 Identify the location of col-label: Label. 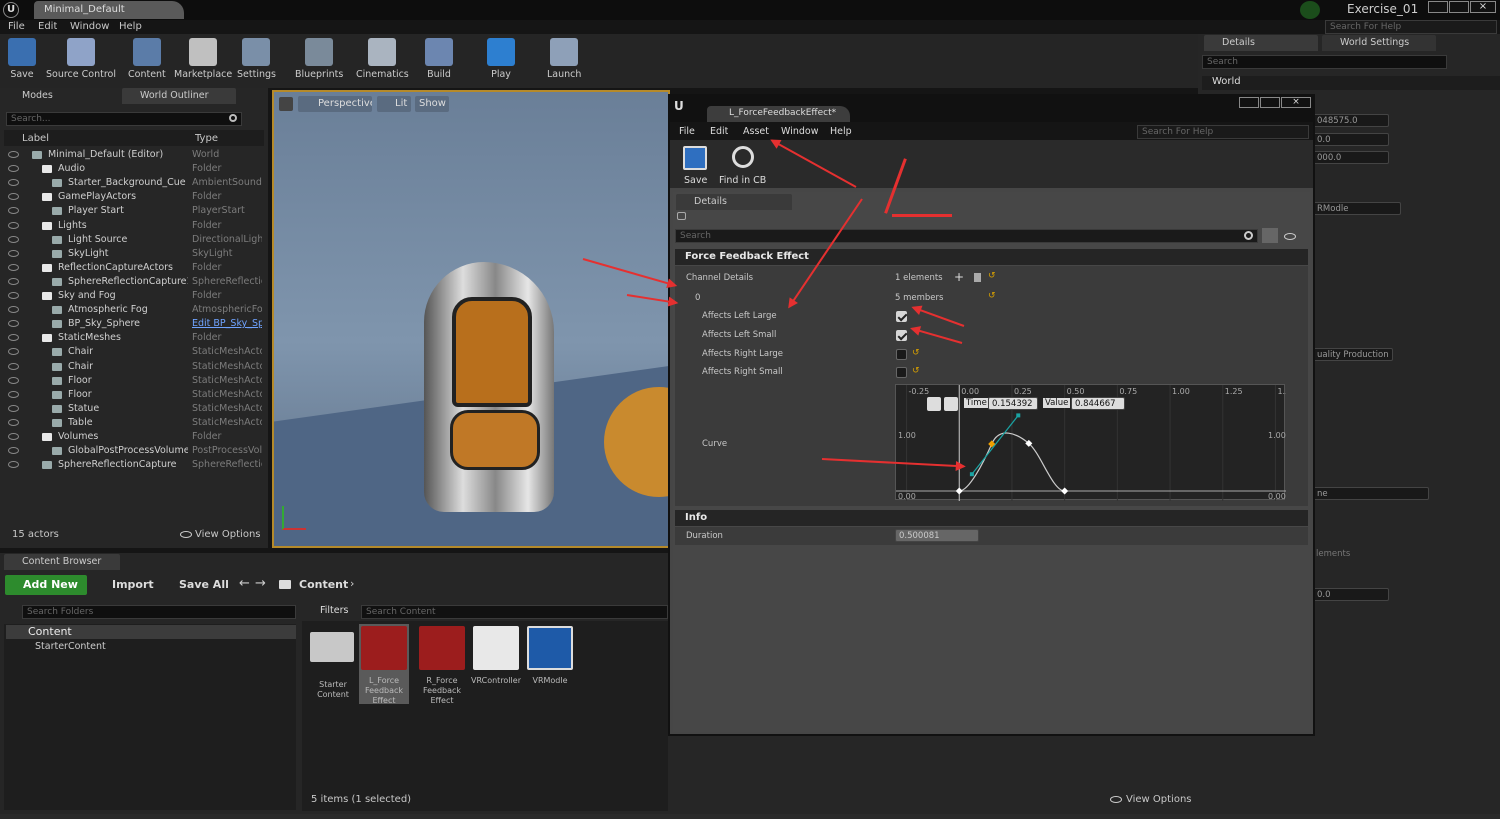
(35, 138).